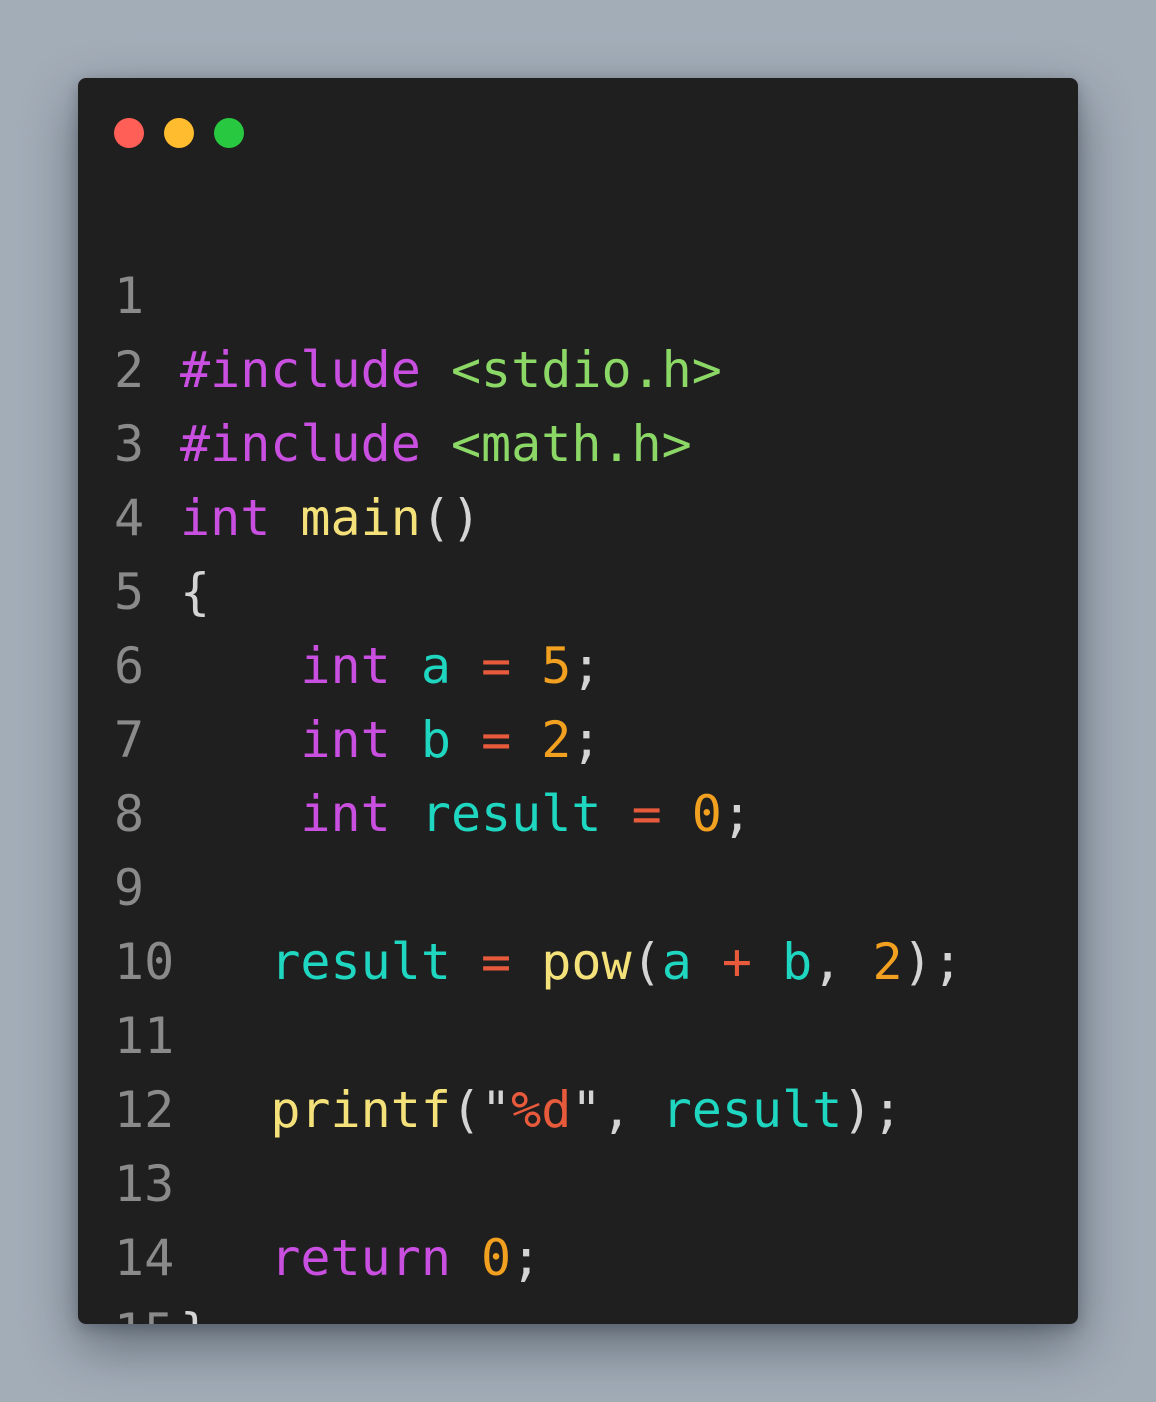  Describe the element at coordinates (129, 592) in the screenshot. I see `line-number: 5` at that location.